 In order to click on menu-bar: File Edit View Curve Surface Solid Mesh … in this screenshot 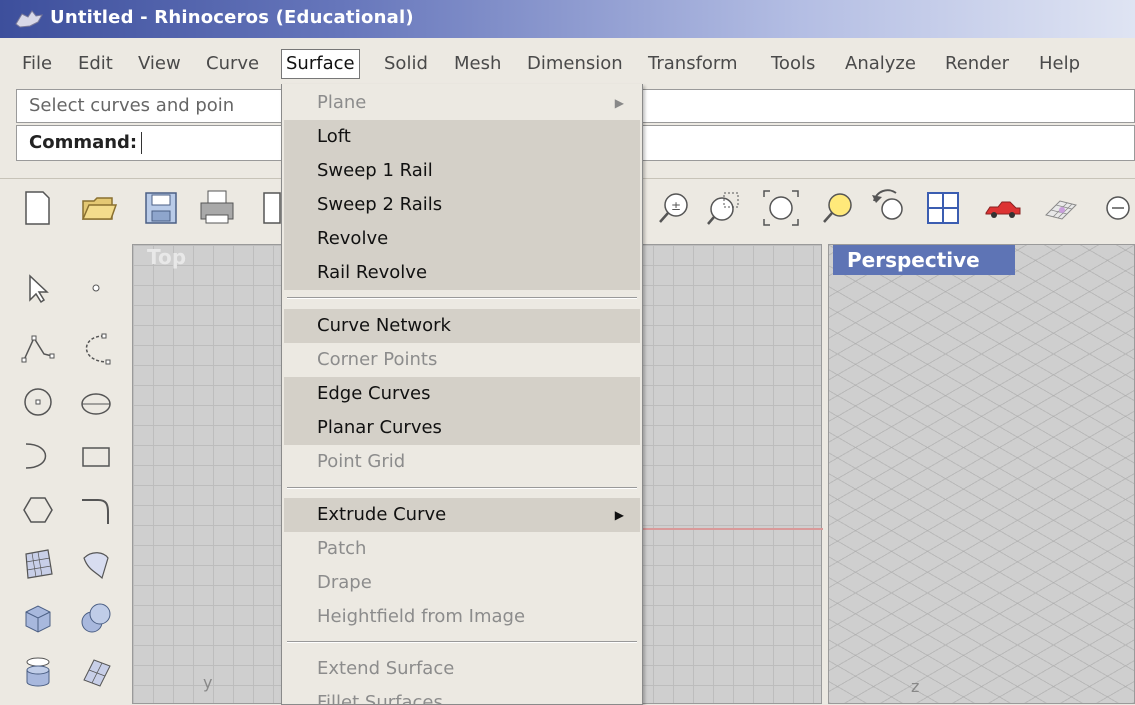, I will do `click(567, 64)`.